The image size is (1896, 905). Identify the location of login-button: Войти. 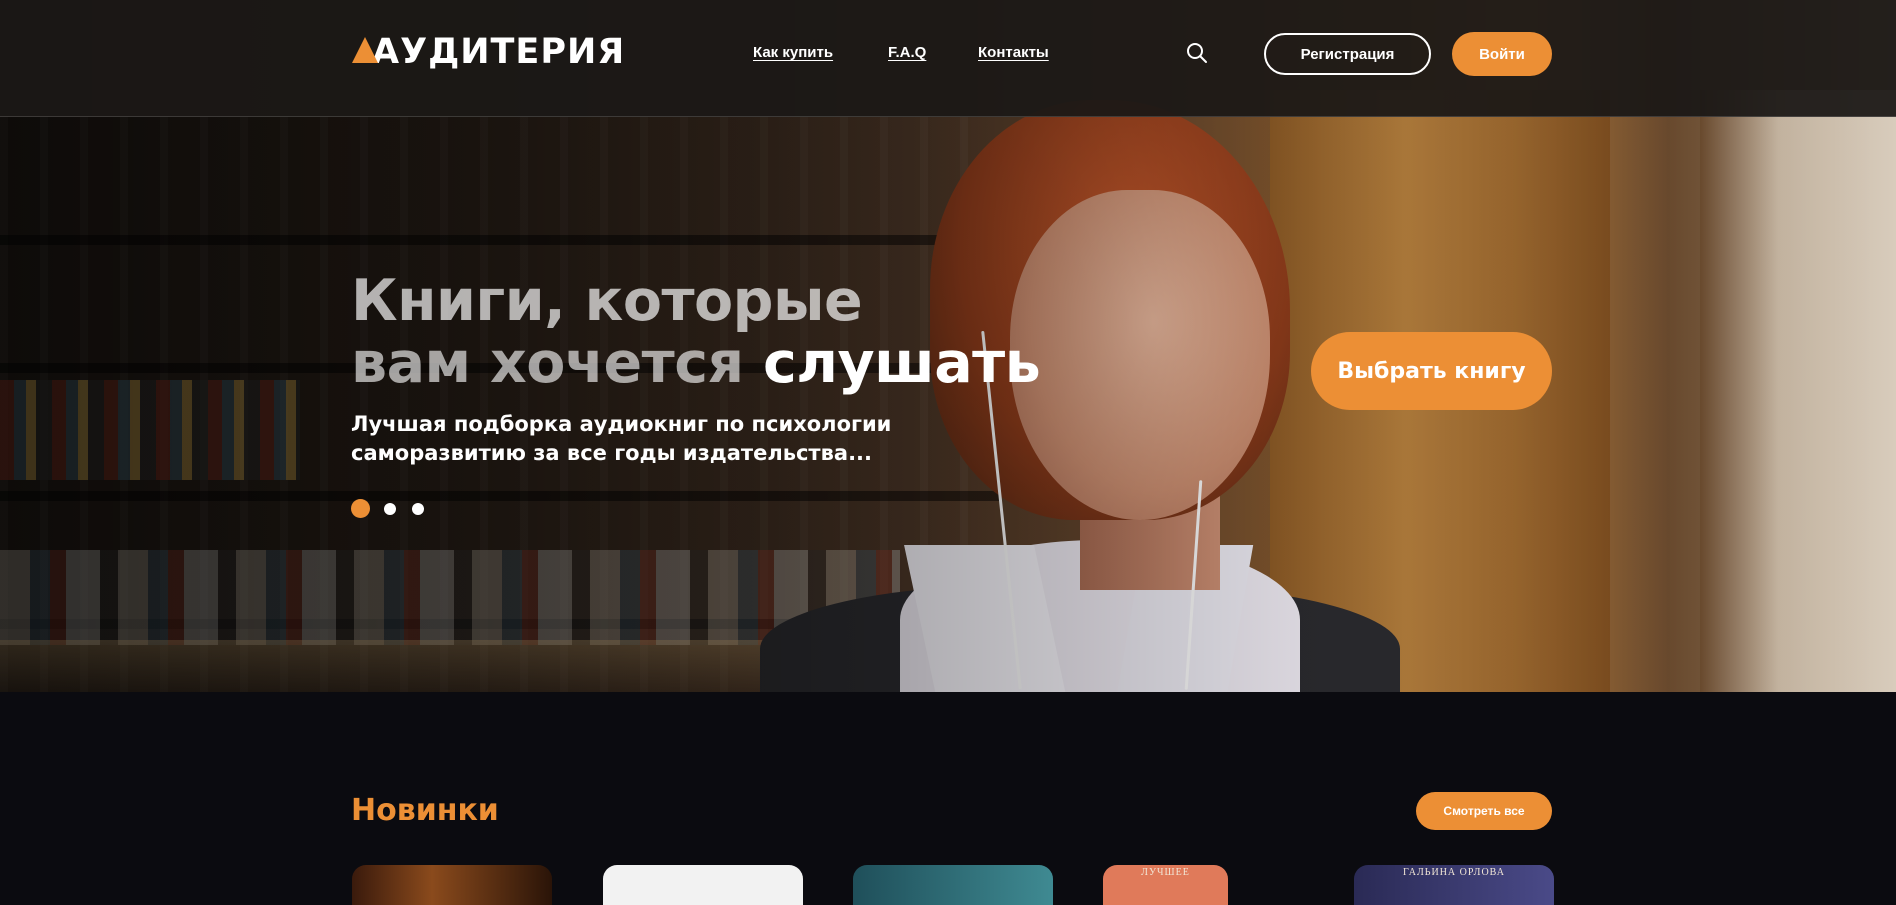
(1502, 54).